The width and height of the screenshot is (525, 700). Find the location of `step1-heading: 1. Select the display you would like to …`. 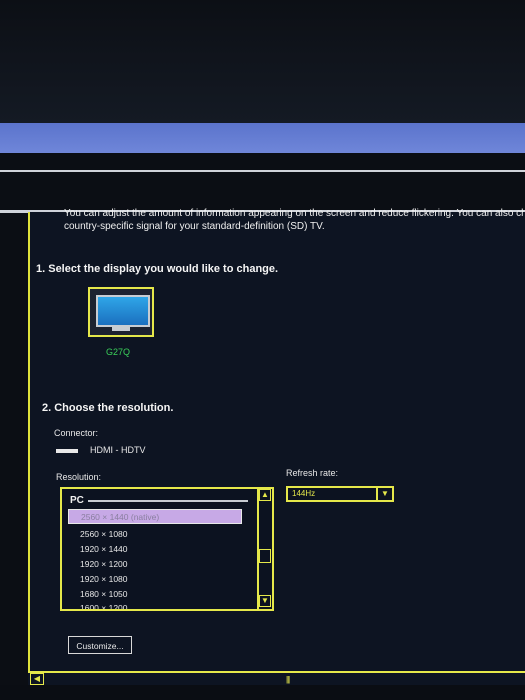

step1-heading: 1. Select the display you would like to … is located at coordinates (157, 269).